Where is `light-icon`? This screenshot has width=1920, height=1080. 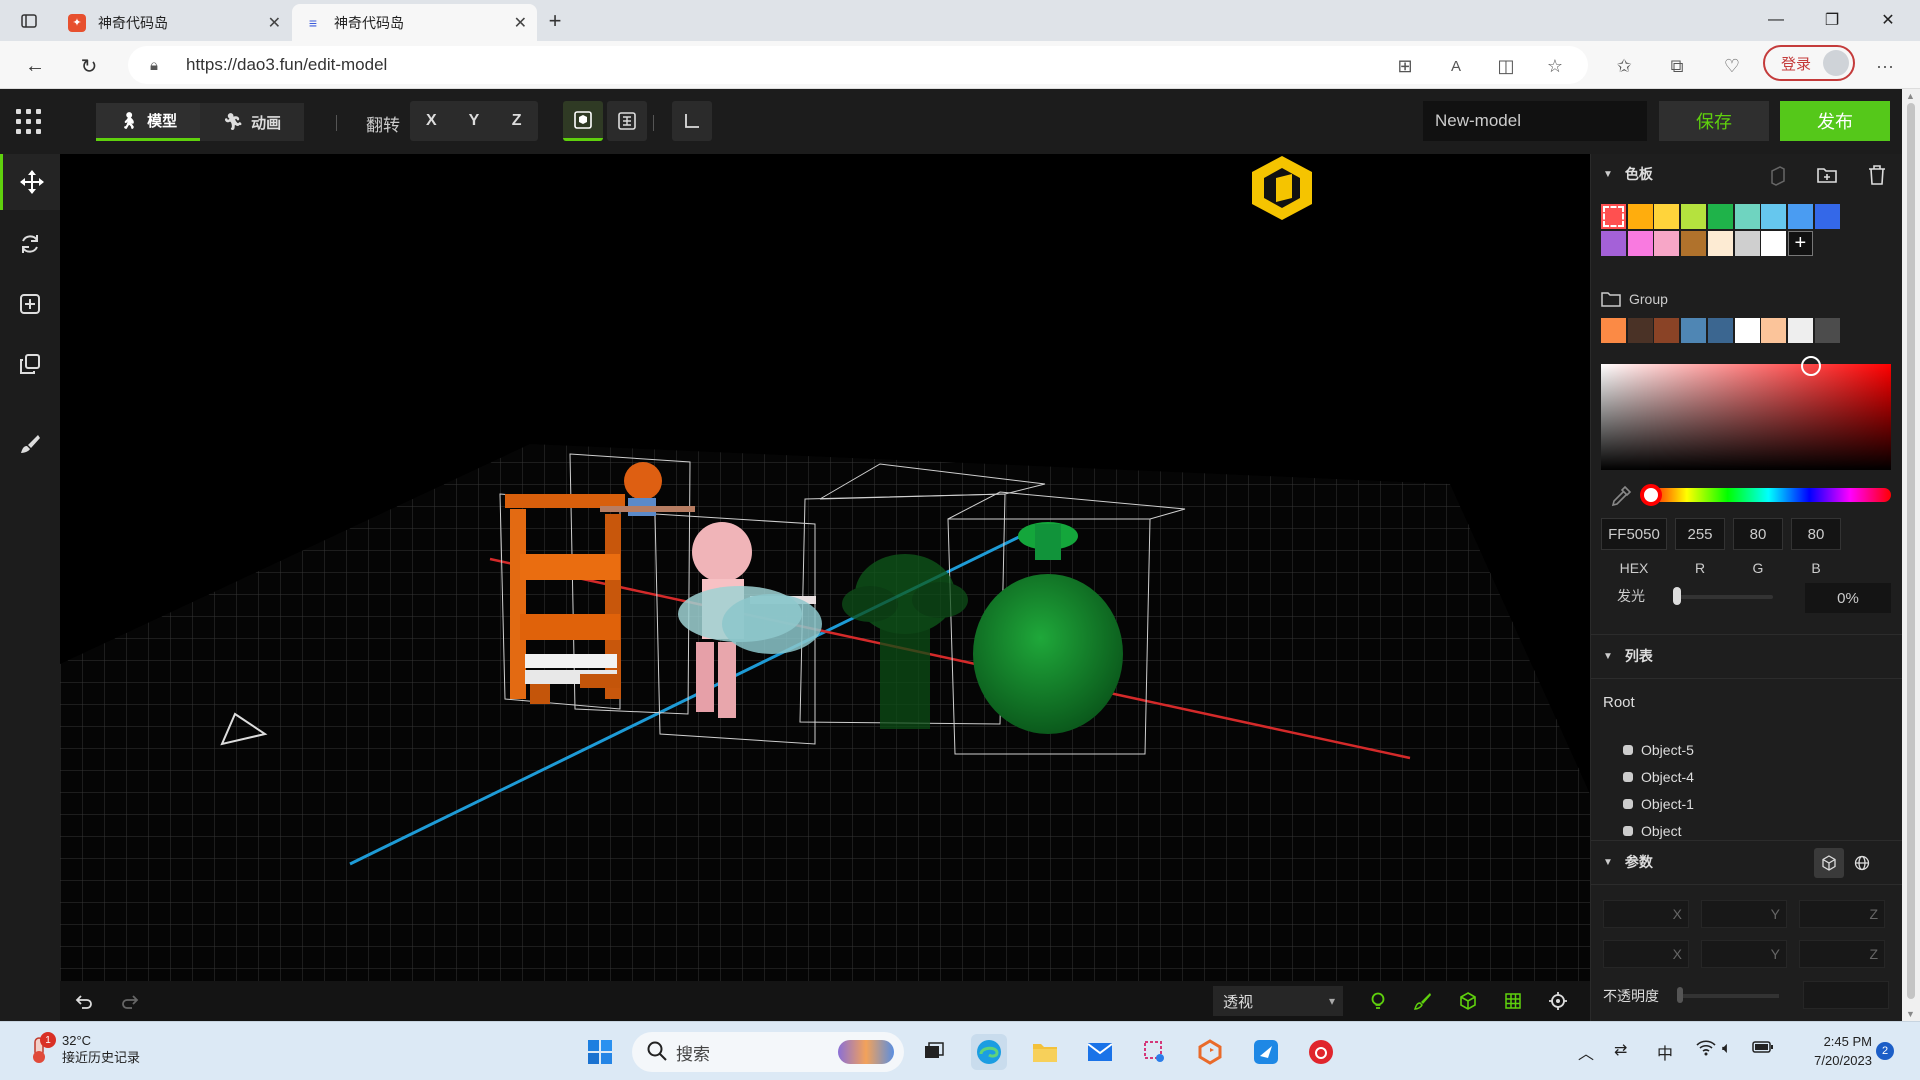 light-icon is located at coordinates (1378, 1001).